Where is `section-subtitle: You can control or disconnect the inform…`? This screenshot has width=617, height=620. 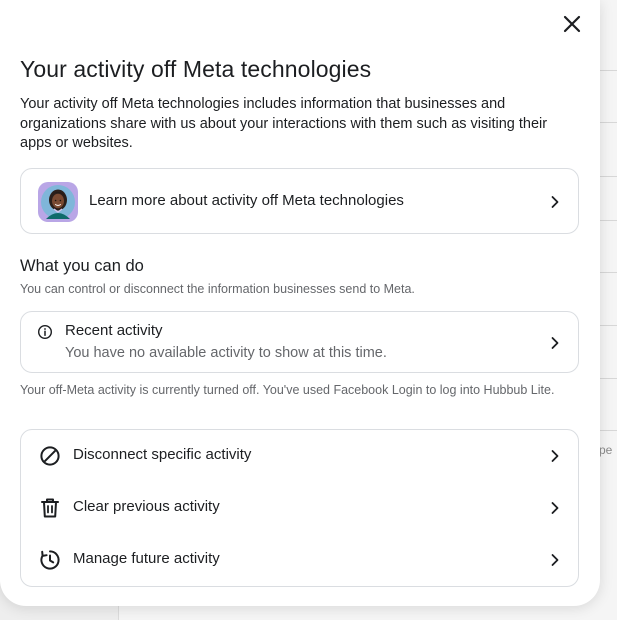
section-subtitle: You can control or disconnect the inform… is located at coordinates (217, 289).